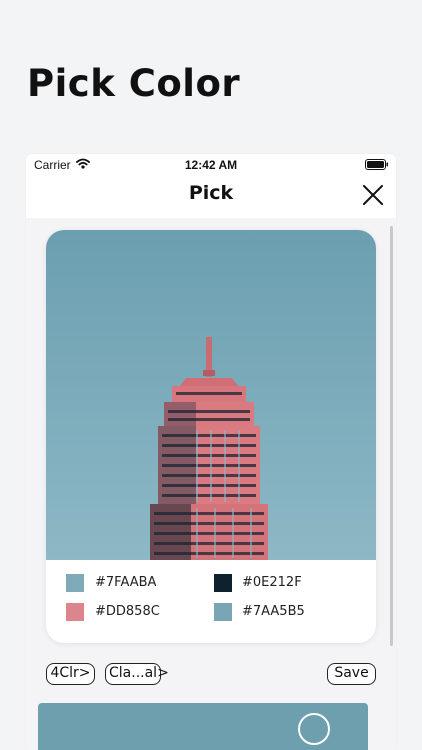  What do you see at coordinates (127, 611) in the screenshot?
I see `color-hex-label: #DD858C` at bounding box center [127, 611].